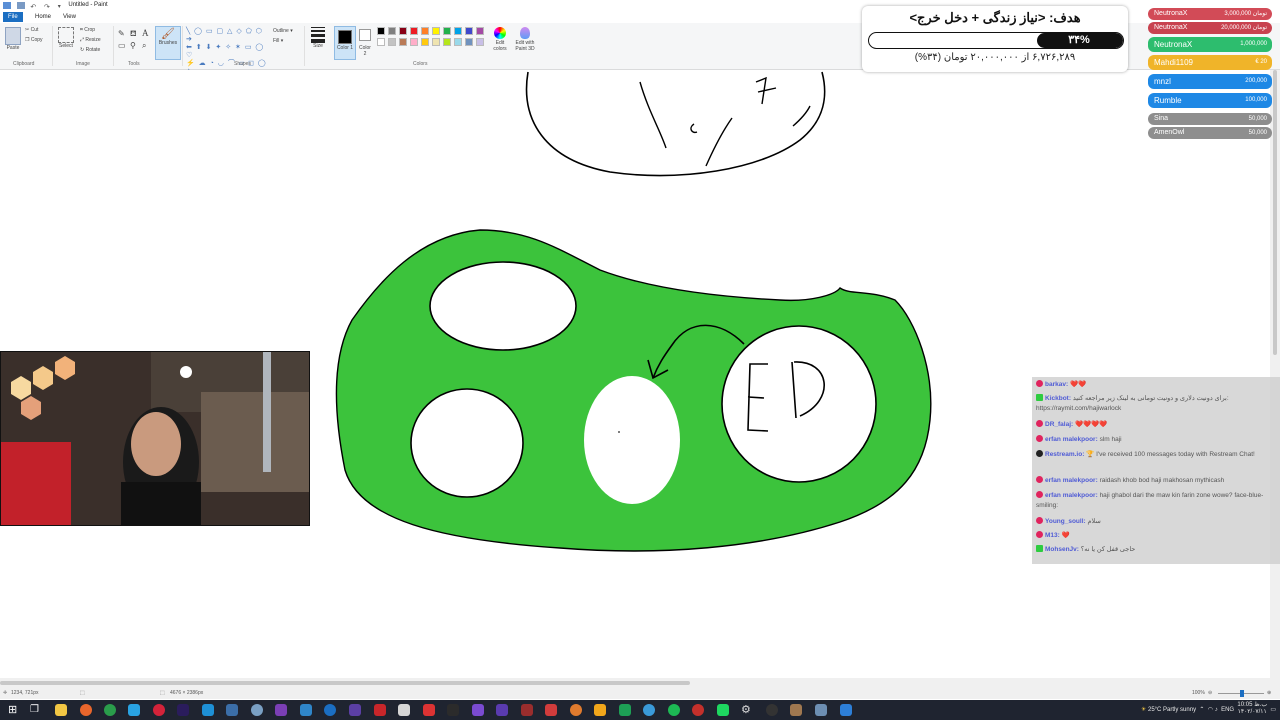 The width and height of the screenshot is (1280, 720). I want to click on cut-button: ✂ Cut, so click(31, 30).